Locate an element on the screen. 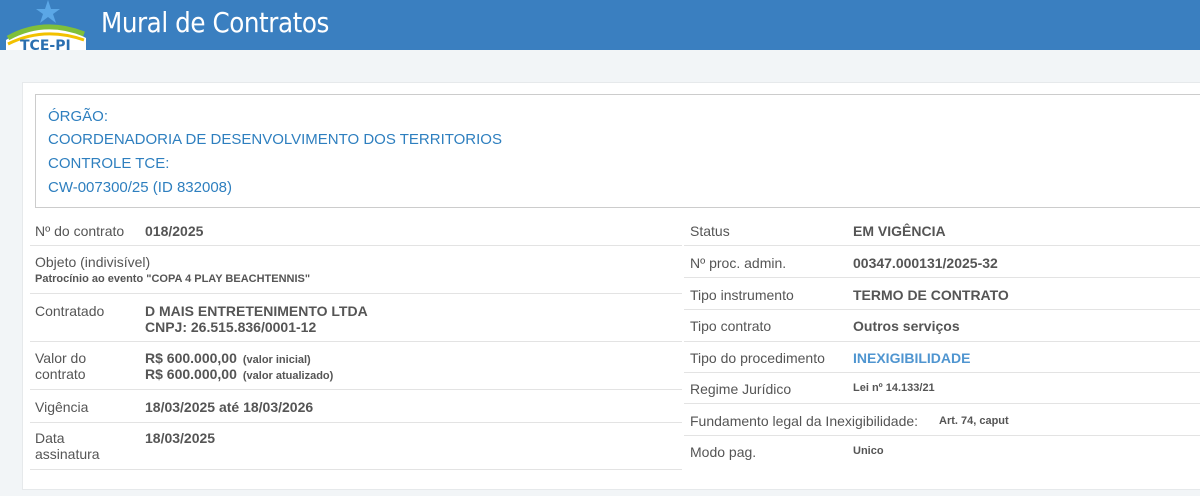 This screenshot has width=1200, height=496. row-proc: Nº proc. admin. 00347.000131/2025-32 is located at coordinates (942, 262).